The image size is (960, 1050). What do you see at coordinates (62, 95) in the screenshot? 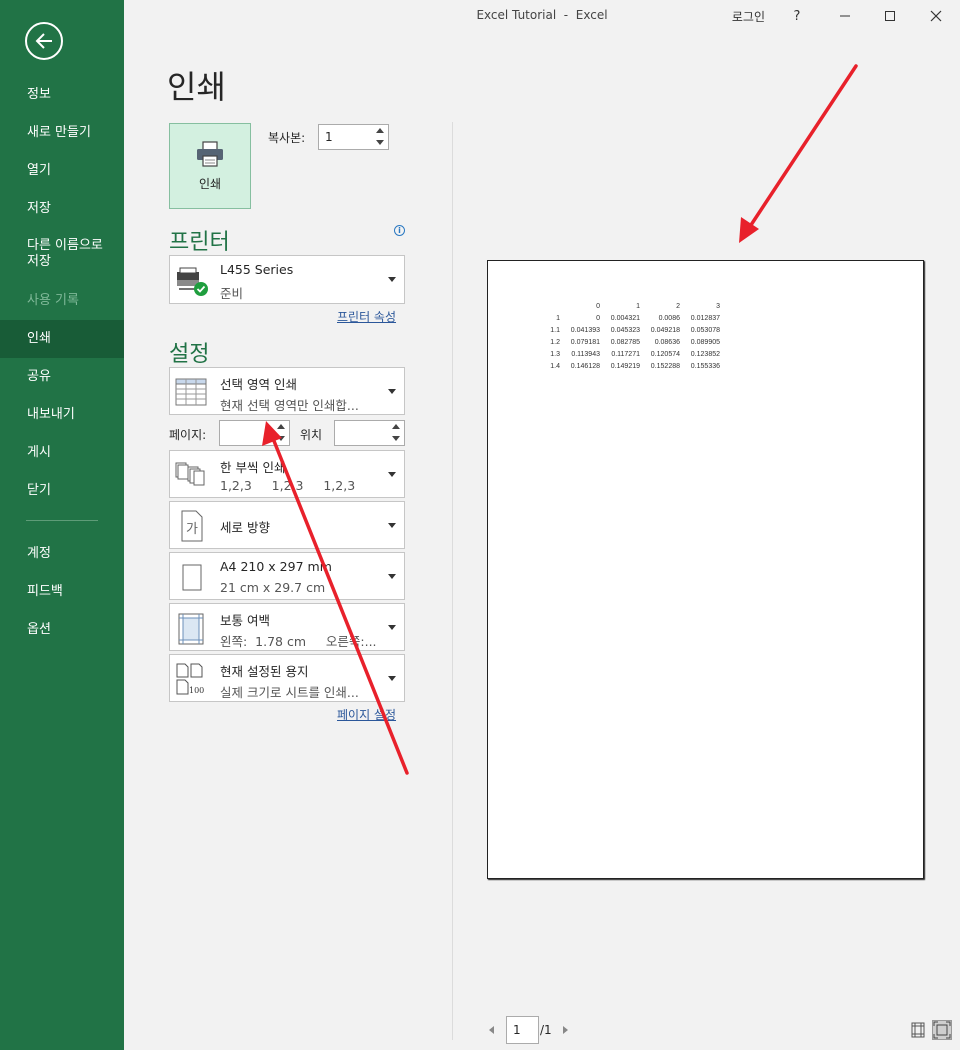
I see `sidebar-item-info: 정보` at bounding box center [62, 95].